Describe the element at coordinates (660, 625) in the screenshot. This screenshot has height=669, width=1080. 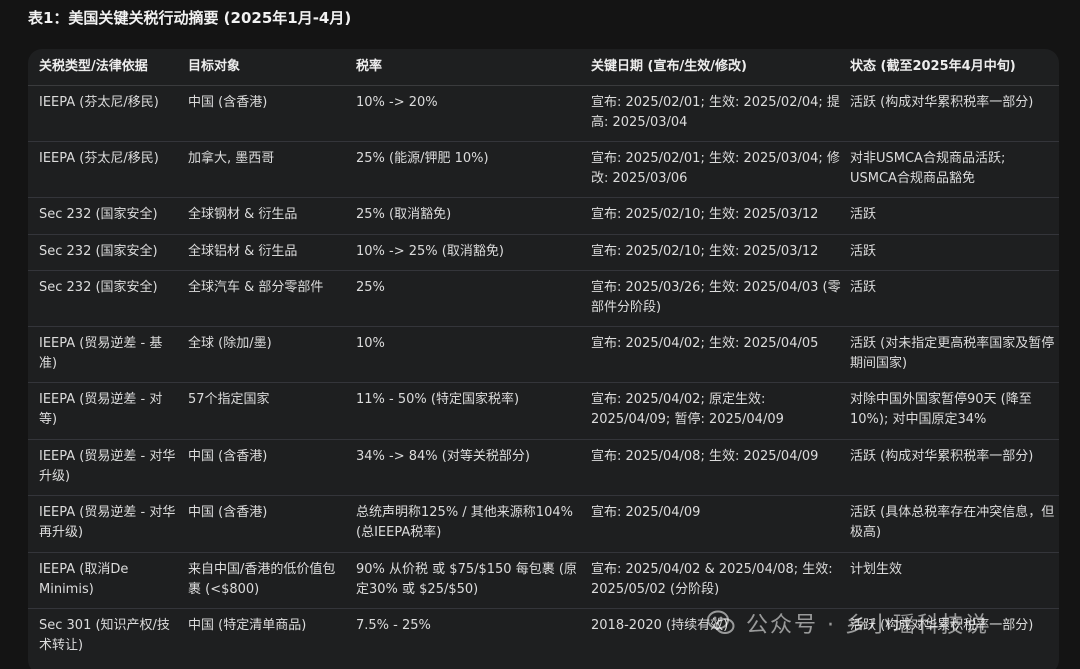
I see `cell-key-dates: 2018-2020 (持续有效)` at that location.